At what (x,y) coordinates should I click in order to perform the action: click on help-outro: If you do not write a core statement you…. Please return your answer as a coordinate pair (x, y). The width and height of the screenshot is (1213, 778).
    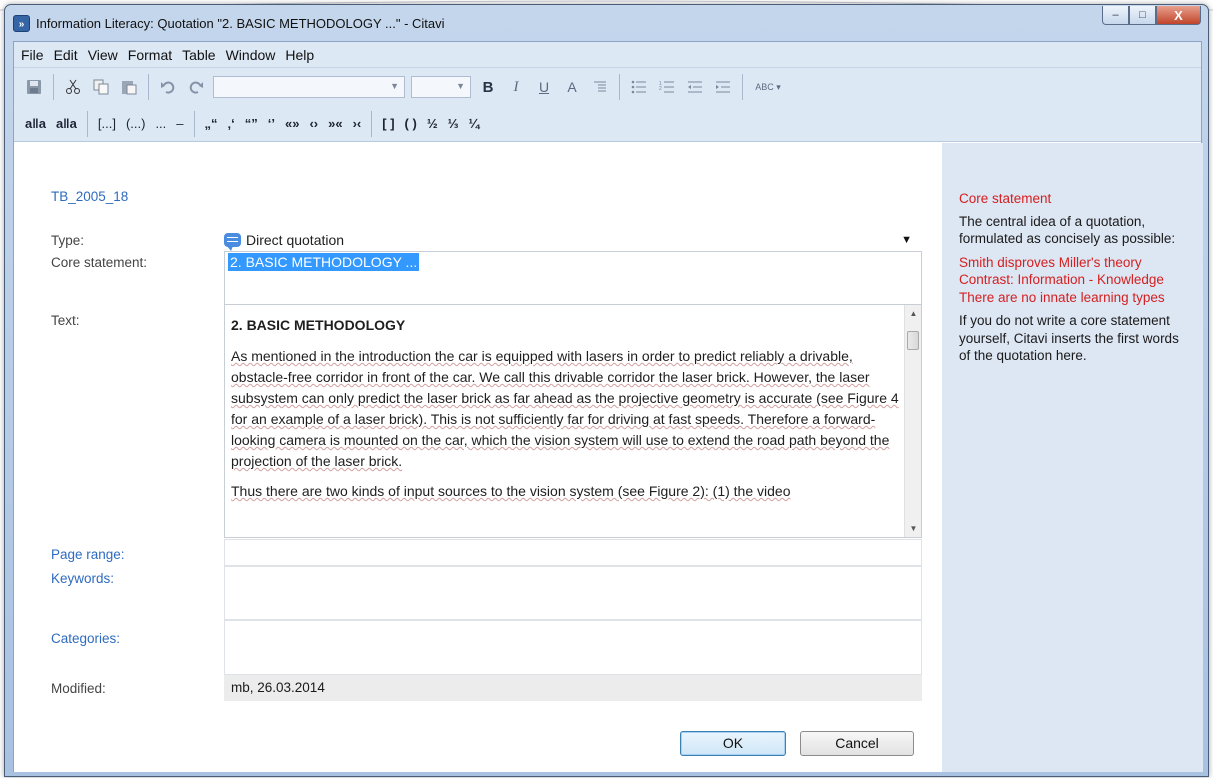
    Looking at the image, I should click on (1069, 338).